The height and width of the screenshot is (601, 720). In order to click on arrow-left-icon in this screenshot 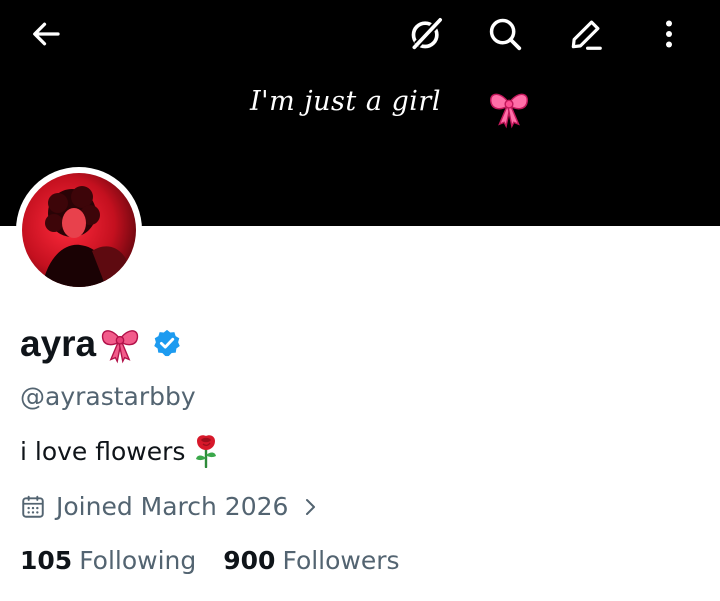, I will do `click(46, 34)`.